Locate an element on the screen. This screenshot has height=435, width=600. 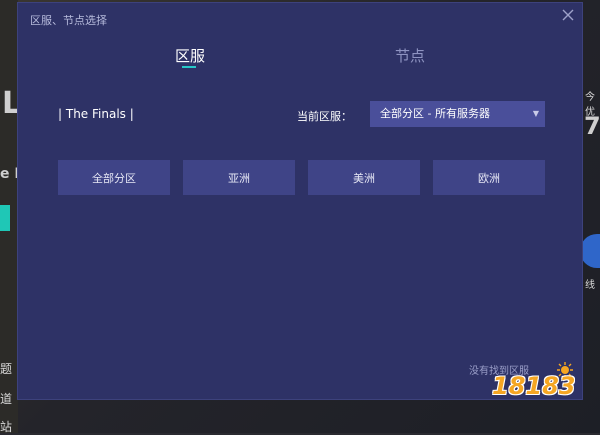
region-select-value: 全部分区 - 所有服务器 is located at coordinates (435, 113).